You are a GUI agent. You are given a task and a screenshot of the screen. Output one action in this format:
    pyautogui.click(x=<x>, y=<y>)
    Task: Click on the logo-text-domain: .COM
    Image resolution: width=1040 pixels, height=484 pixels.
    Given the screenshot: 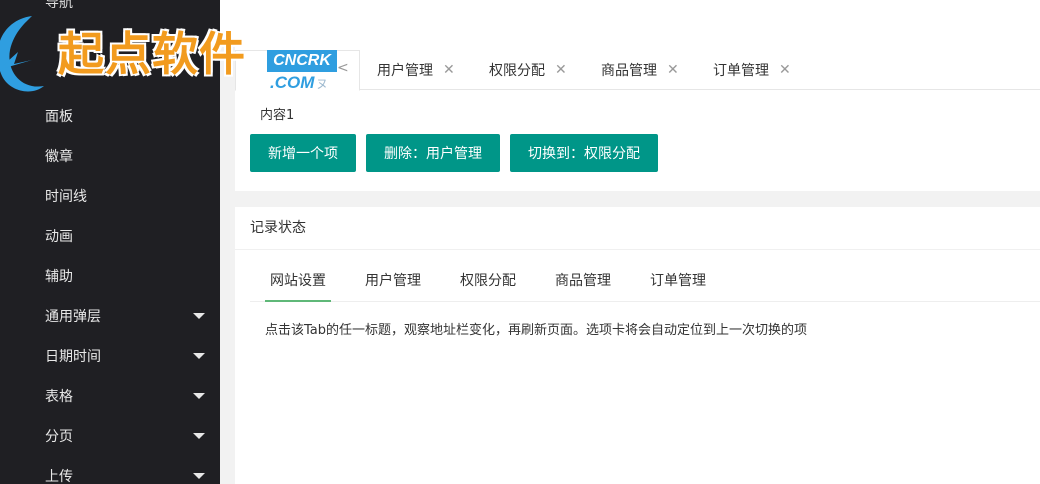 What is the action you would take?
    pyautogui.click(x=292, y=82)
    